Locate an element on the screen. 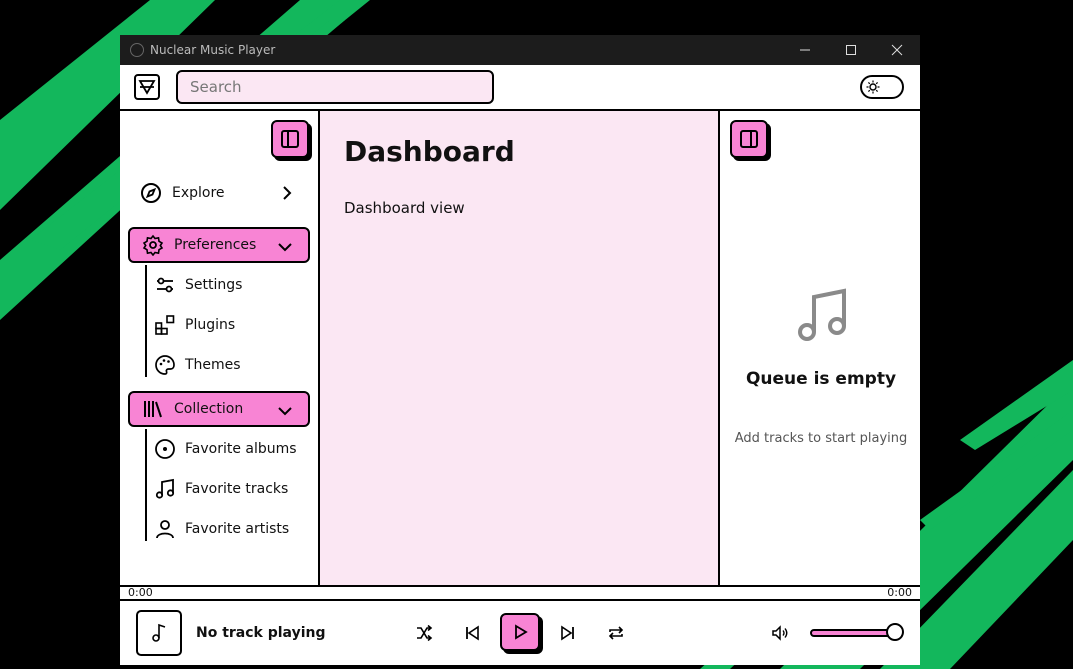  sidebar-item-label: Favorite artists is located at coordinates (237, 529).